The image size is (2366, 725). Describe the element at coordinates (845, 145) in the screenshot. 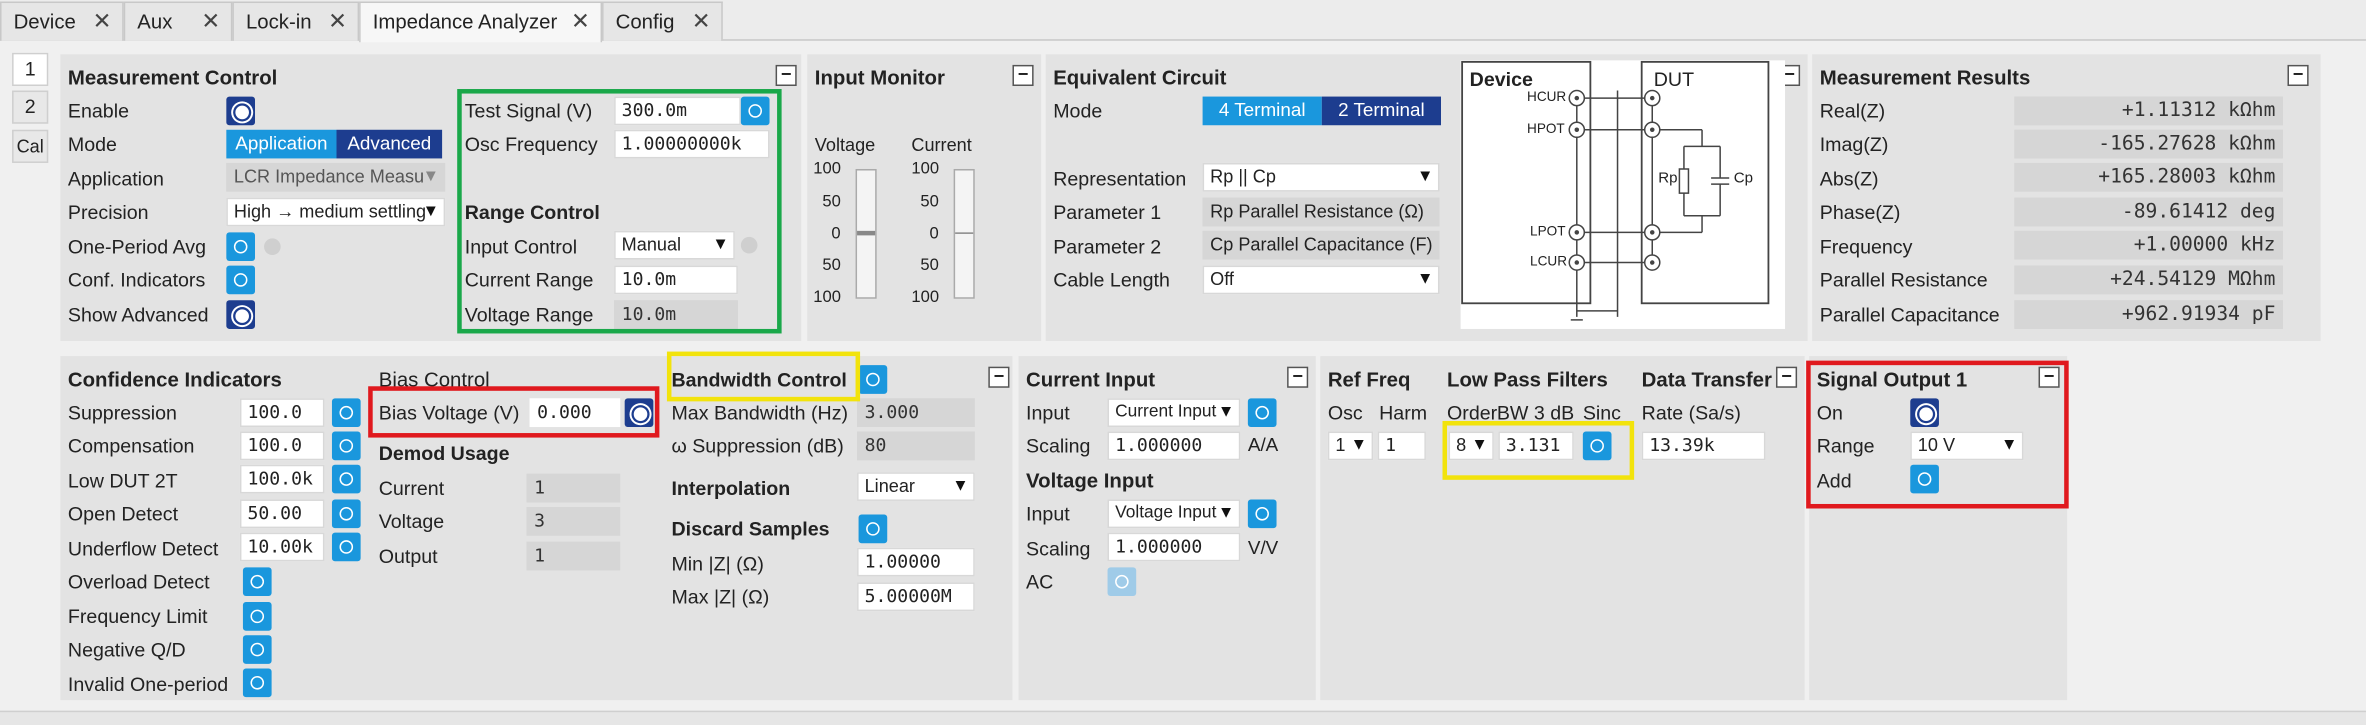

I see `voltage-label: Voltage` at that location.